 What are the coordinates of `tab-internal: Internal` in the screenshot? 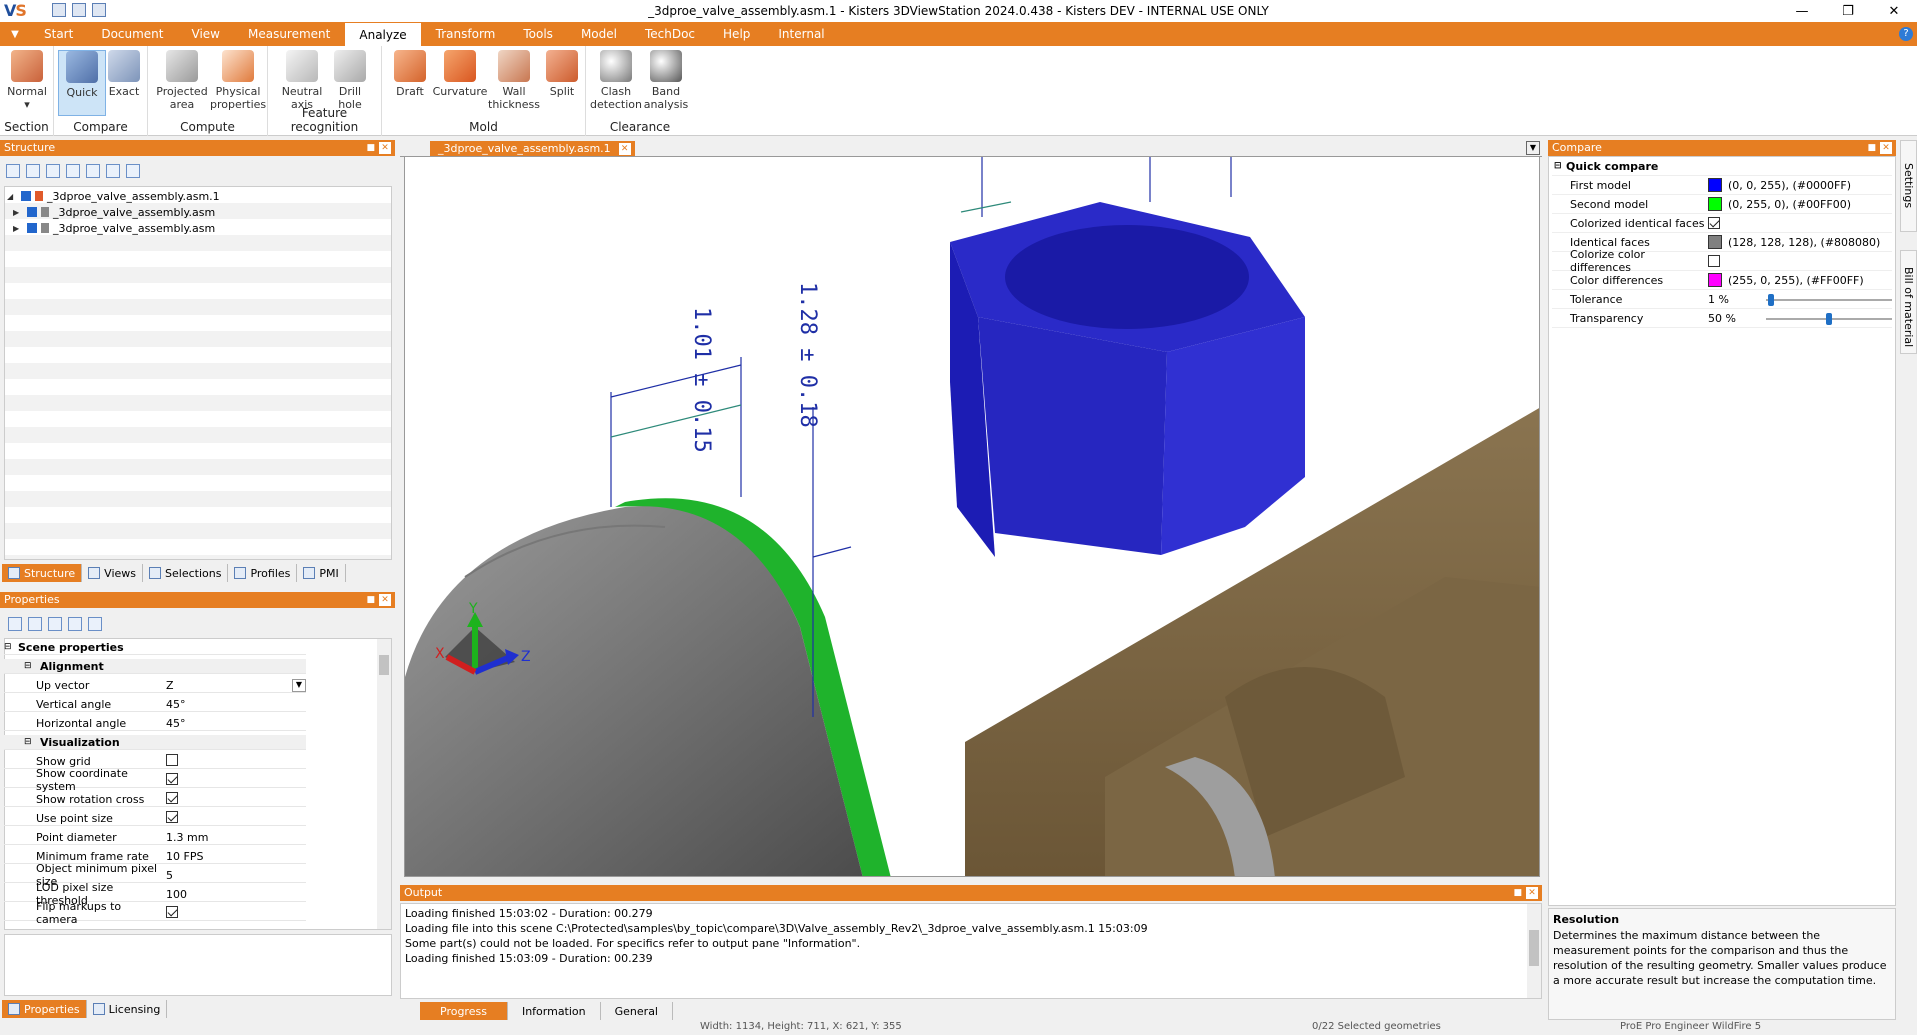 It's located at (801, 34).